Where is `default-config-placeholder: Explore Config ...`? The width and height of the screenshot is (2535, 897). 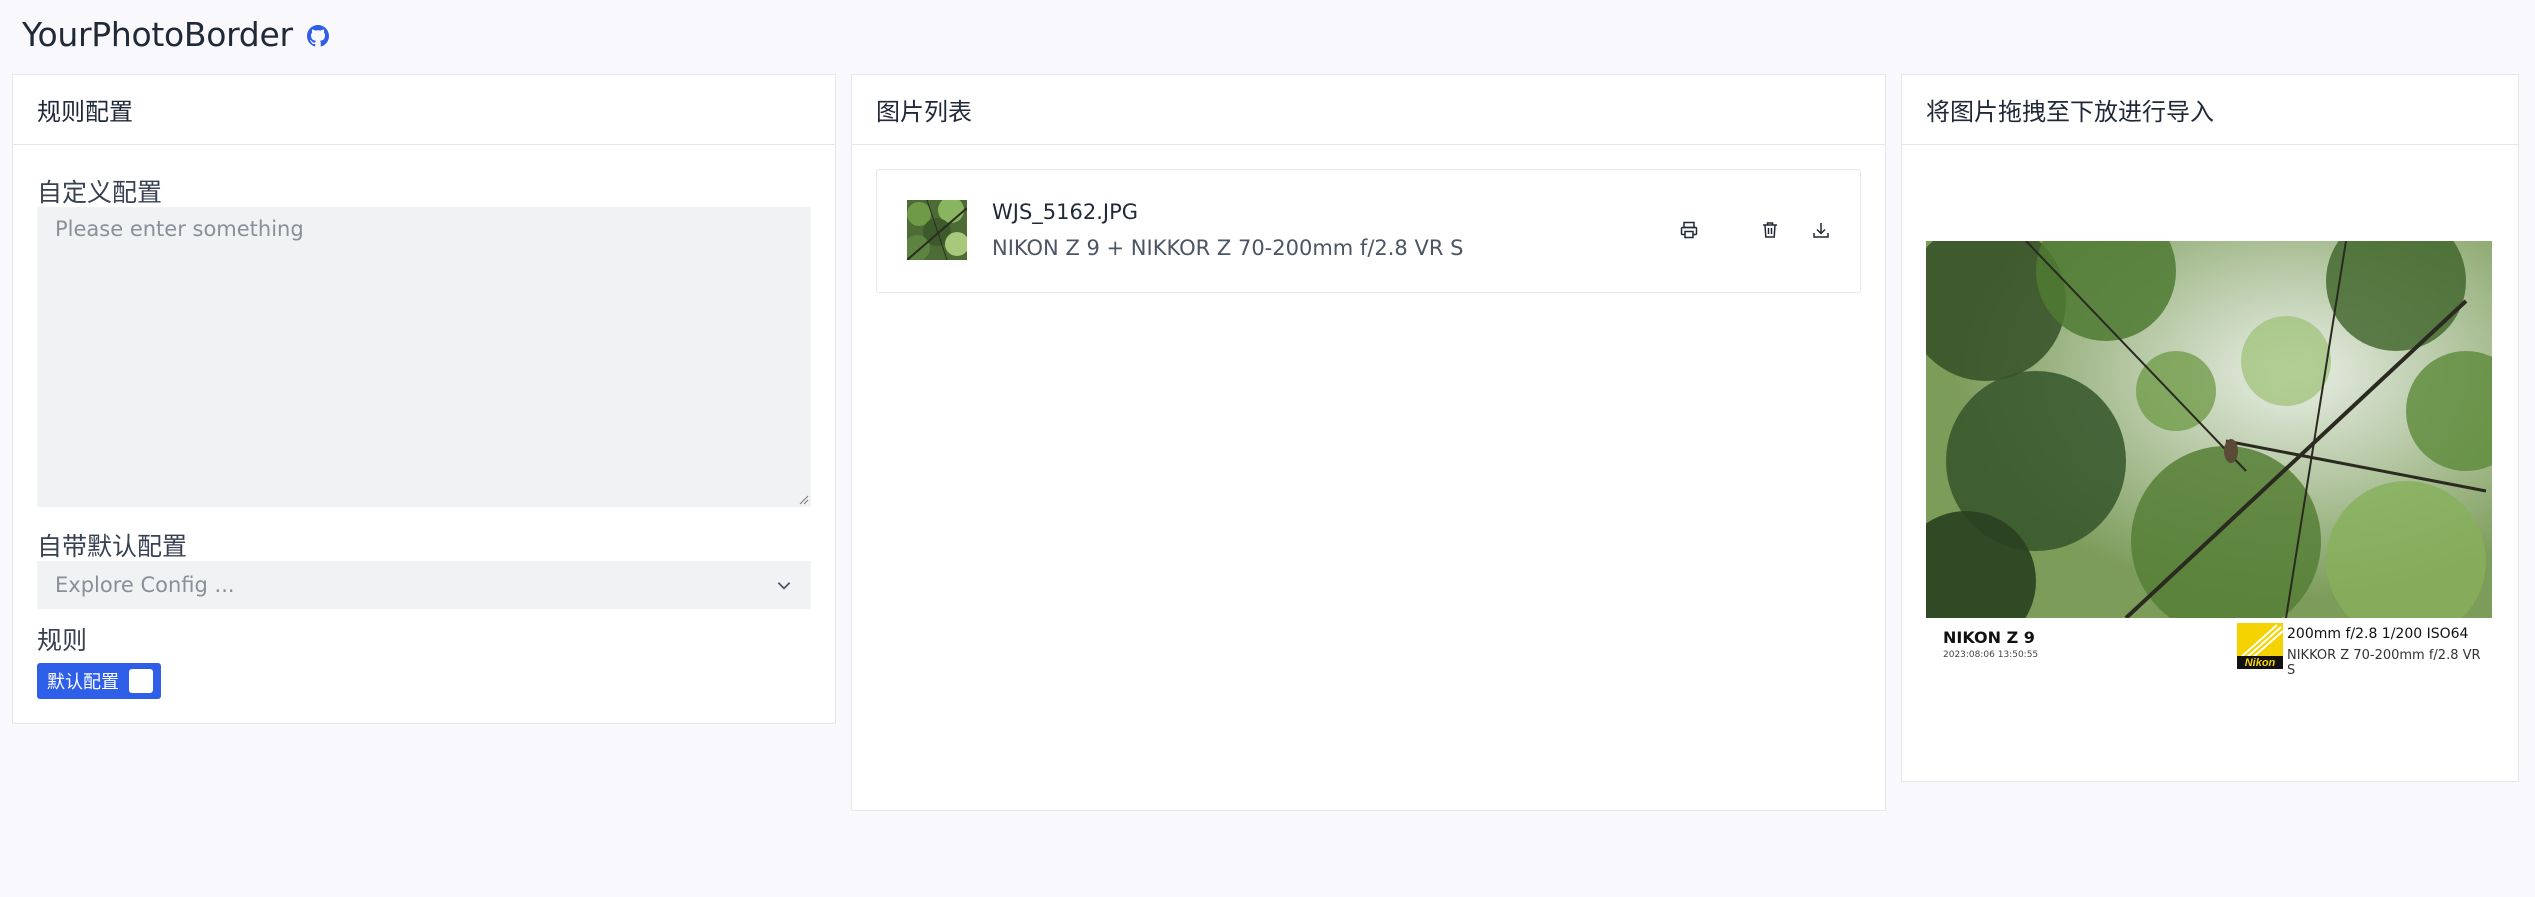
default-config-placeholder: Explore Config ... is located at coordinates (145, 585).